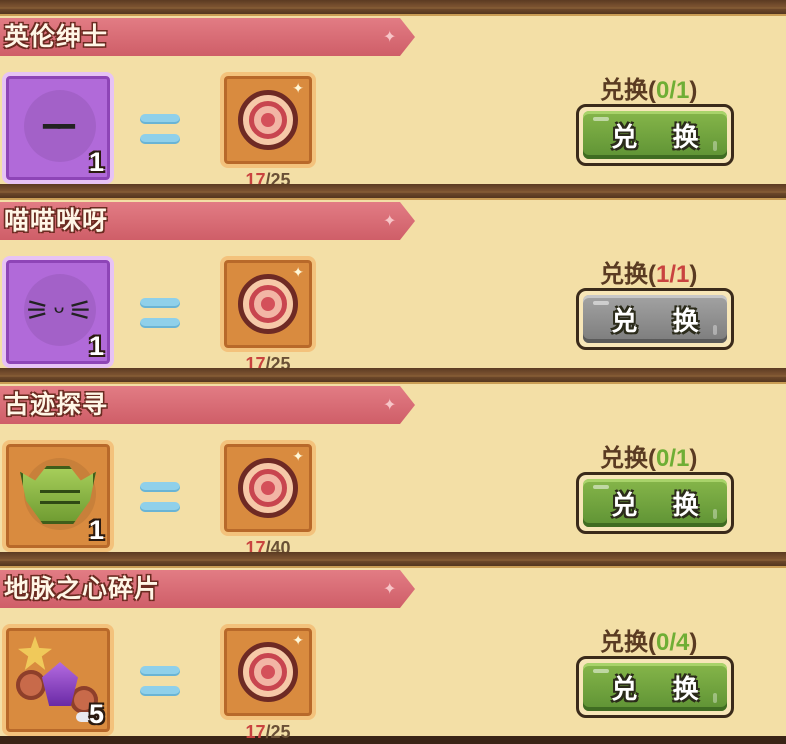  I want to click on cat-whiskers-face-icon: ⚞ ᵕ ⚟, so click(58, 310).